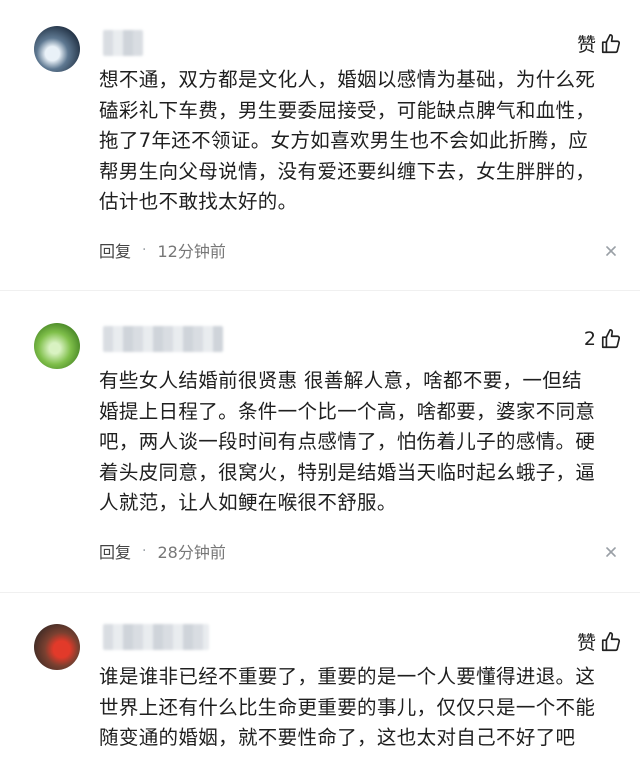 The width and height of the screenshot is (640, 772). I want to click on comment-meta: 回复 · 12分钟前, so click(162, 250).